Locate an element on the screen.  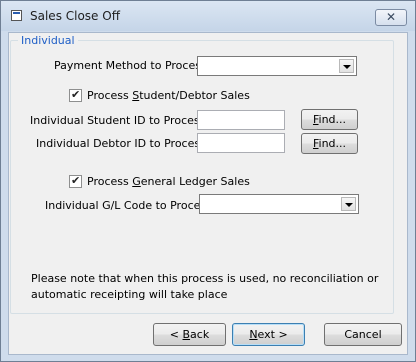
title-bar: Sales Close Off ✕ is located at coordinates (208, 16).